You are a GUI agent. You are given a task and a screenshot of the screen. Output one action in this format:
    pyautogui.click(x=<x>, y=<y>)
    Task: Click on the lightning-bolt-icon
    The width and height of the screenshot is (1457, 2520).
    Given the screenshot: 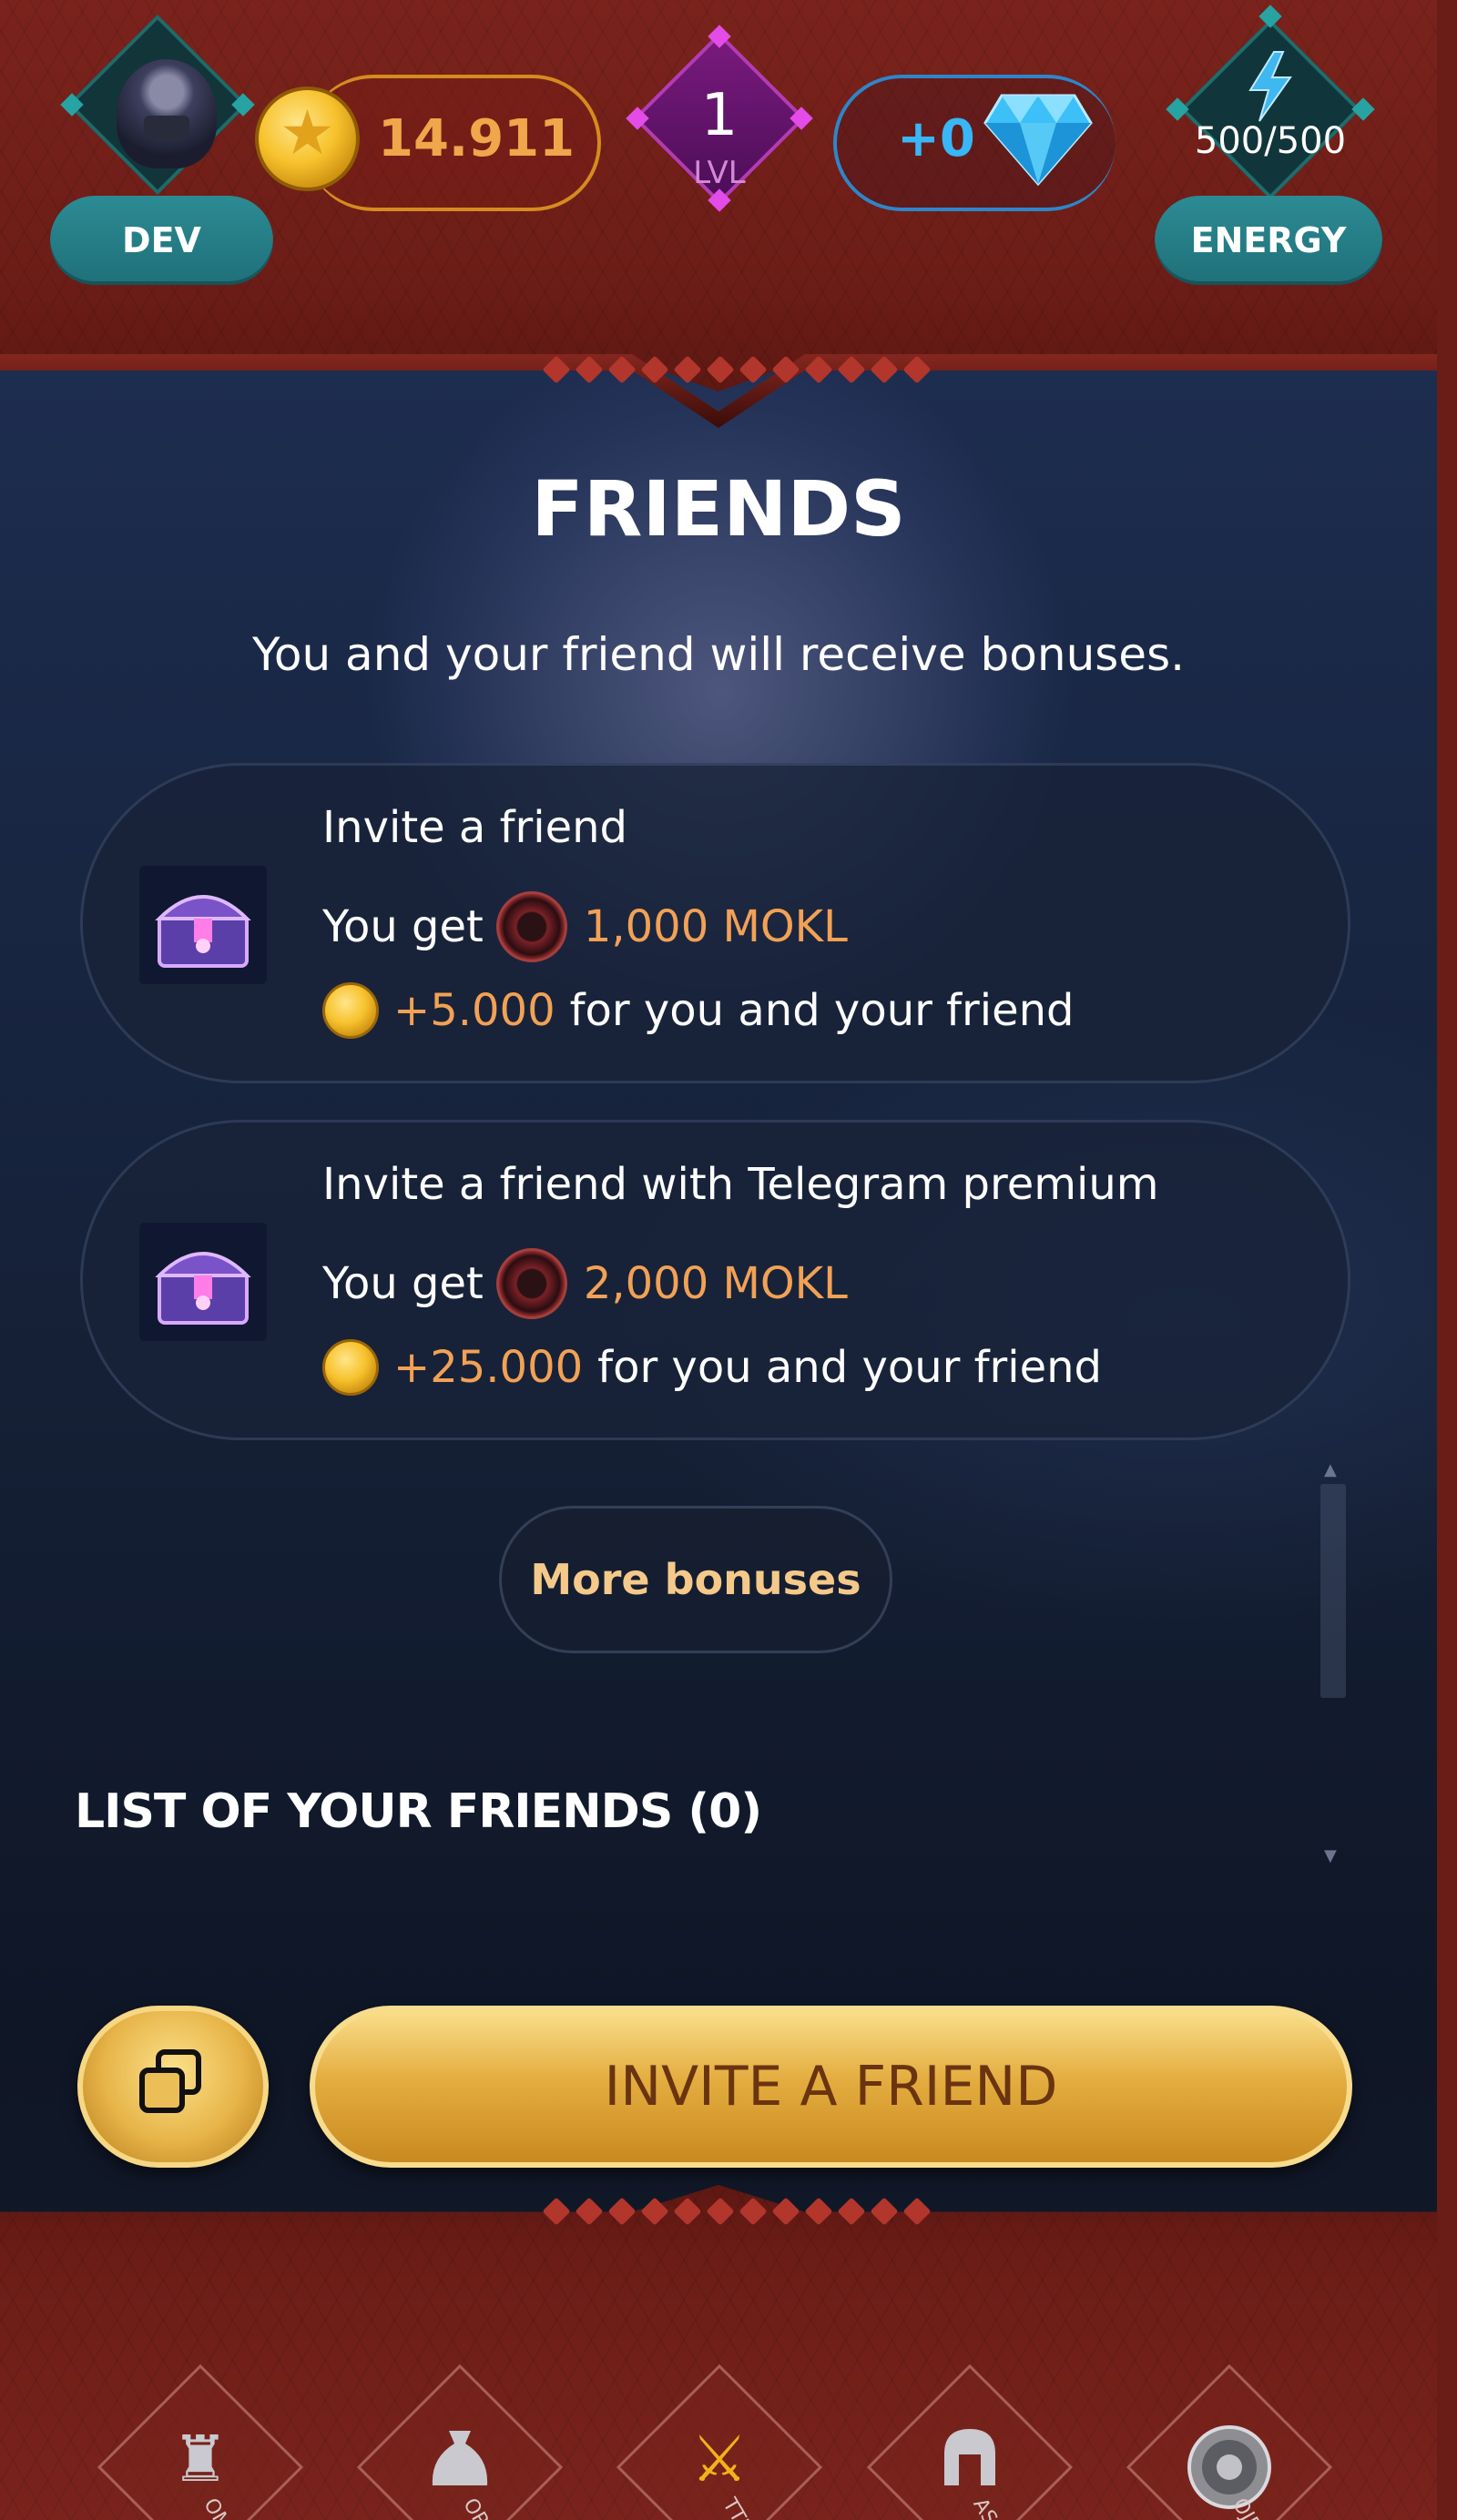 What is the action you would take?
    pyautogui.click(x=1270, y=87)
    